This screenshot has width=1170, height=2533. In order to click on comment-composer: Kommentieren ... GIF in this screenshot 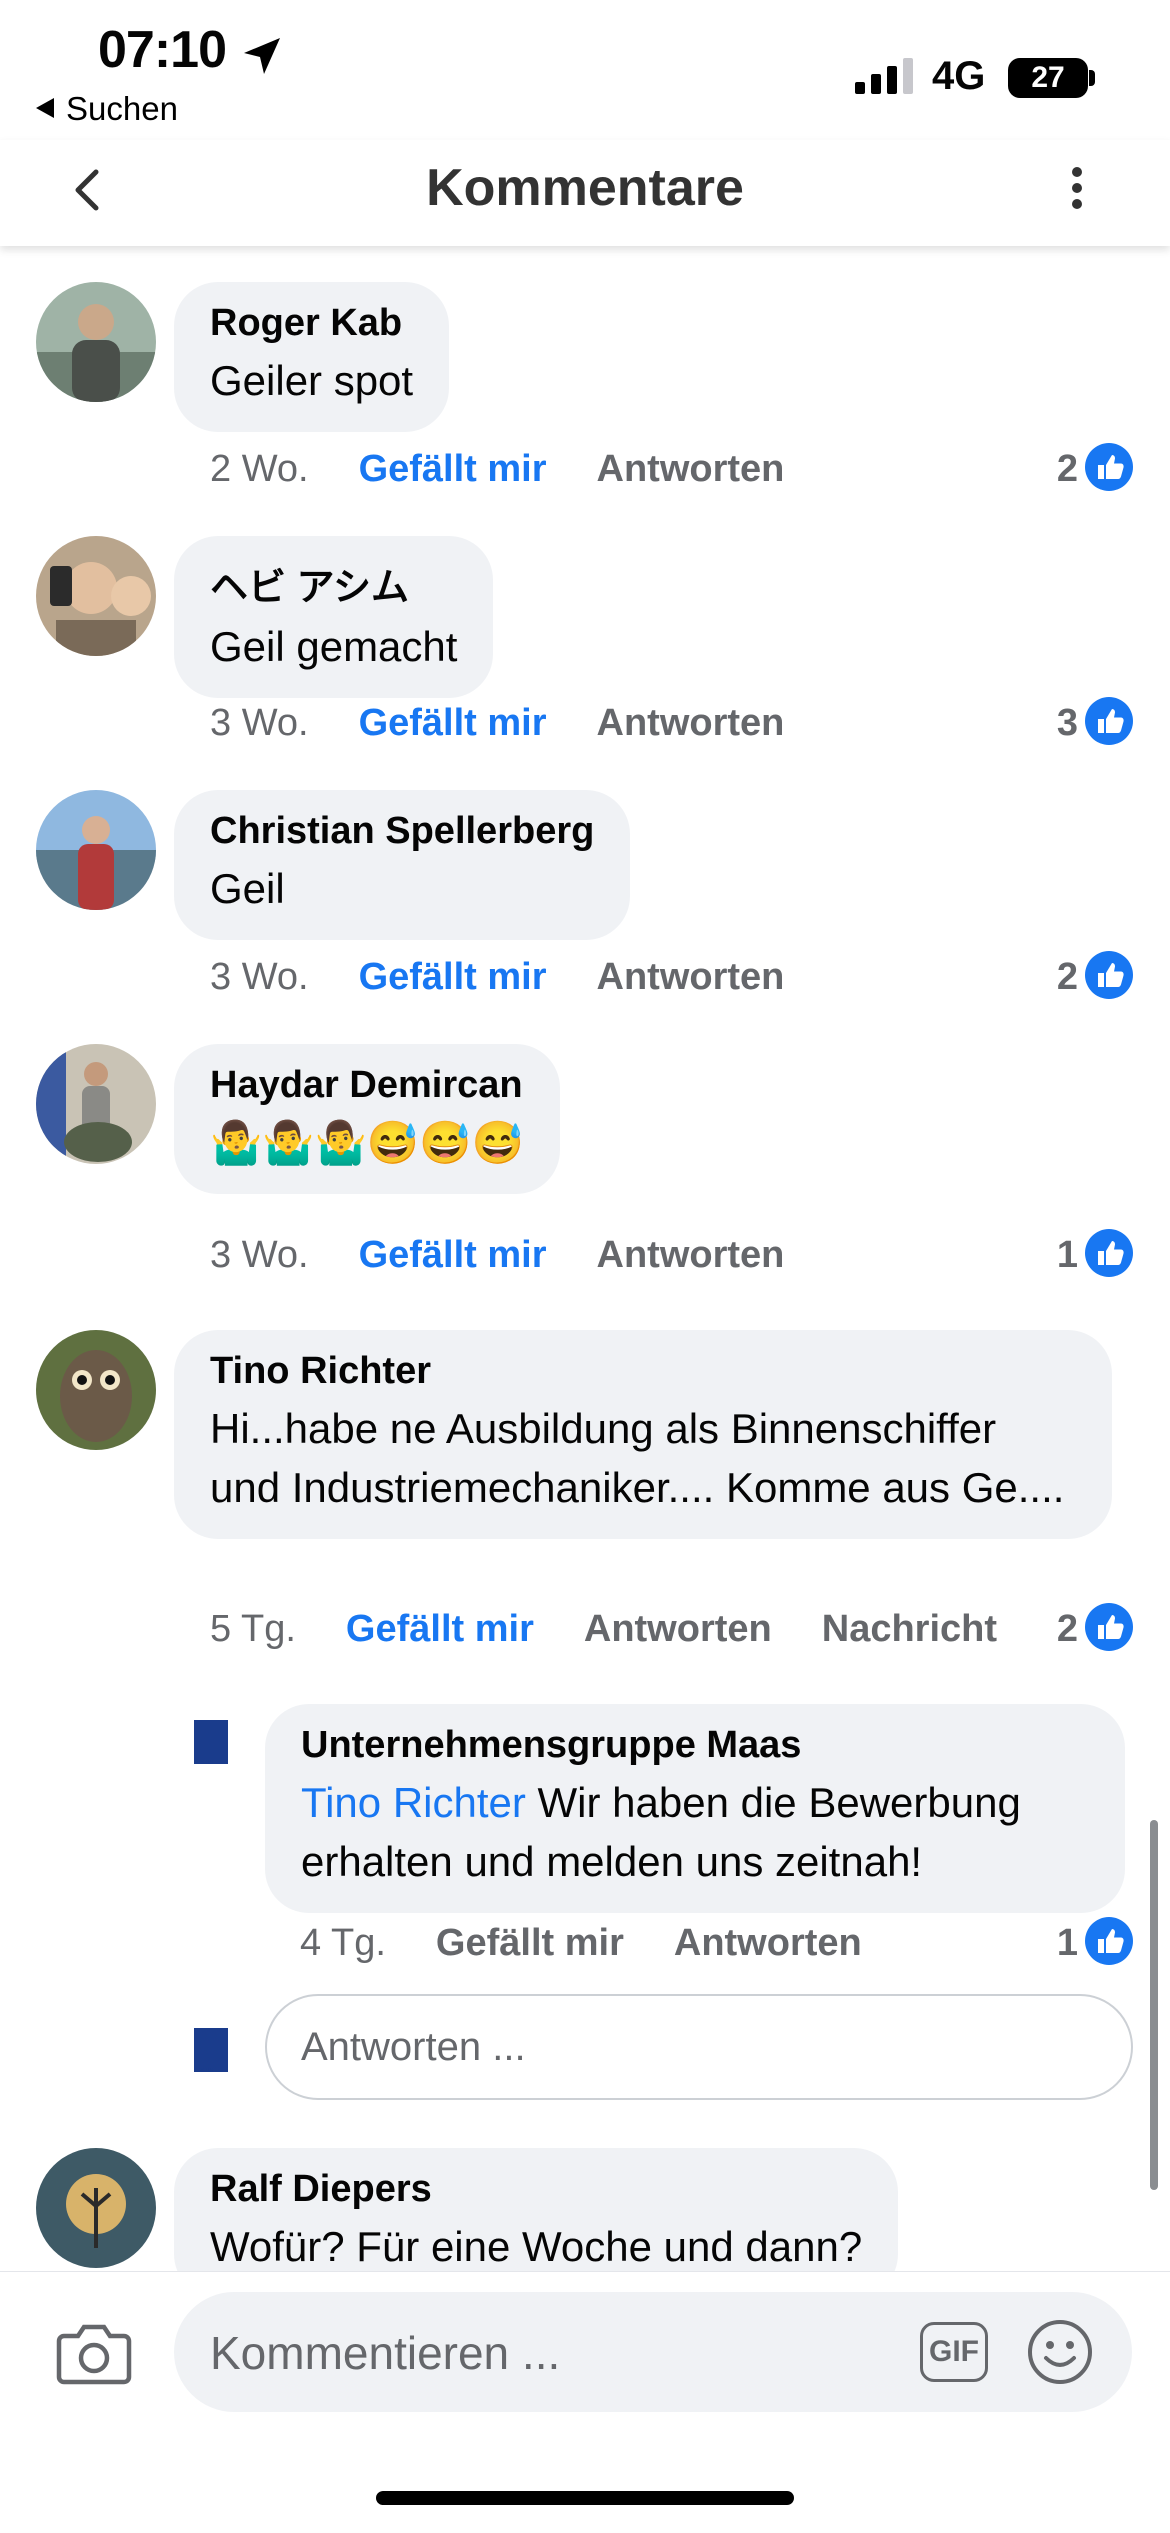, I will do `click(585, 2402)`.